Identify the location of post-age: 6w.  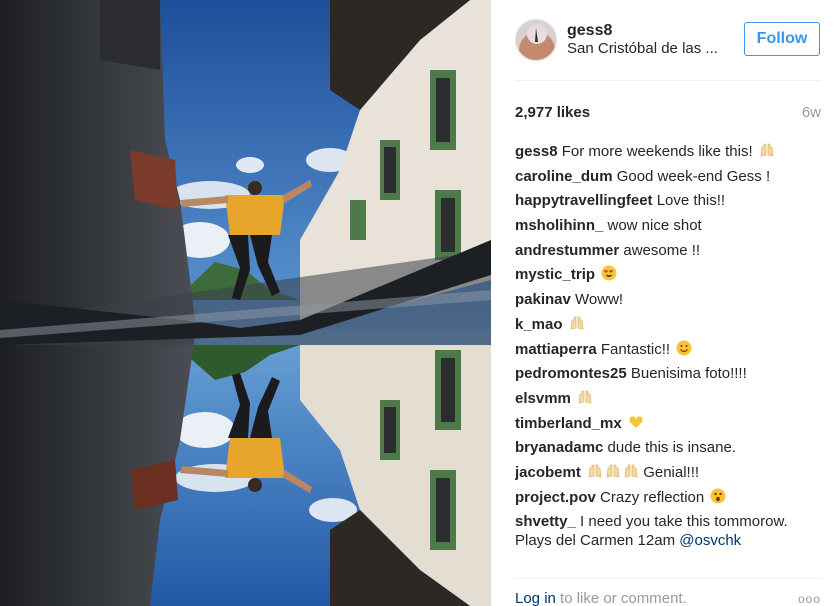
(811, 112).